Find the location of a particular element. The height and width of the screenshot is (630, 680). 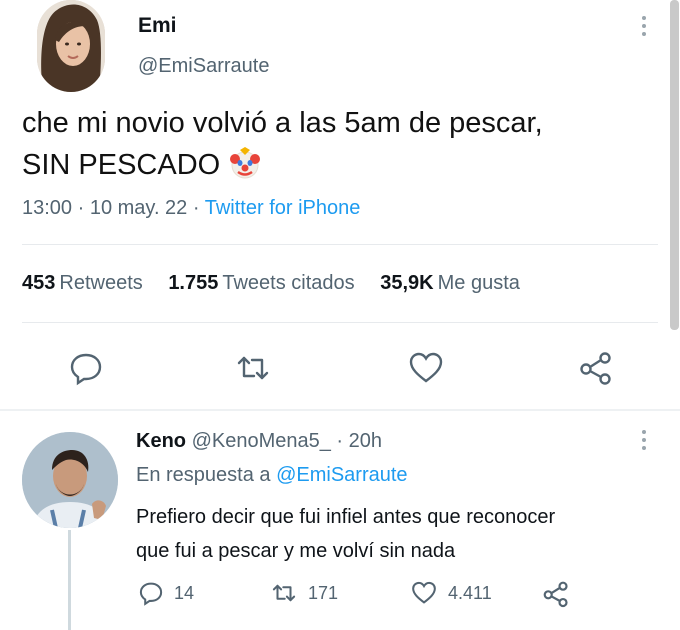

reply-action-like: 4.411 is located at coordinates (451, 593).